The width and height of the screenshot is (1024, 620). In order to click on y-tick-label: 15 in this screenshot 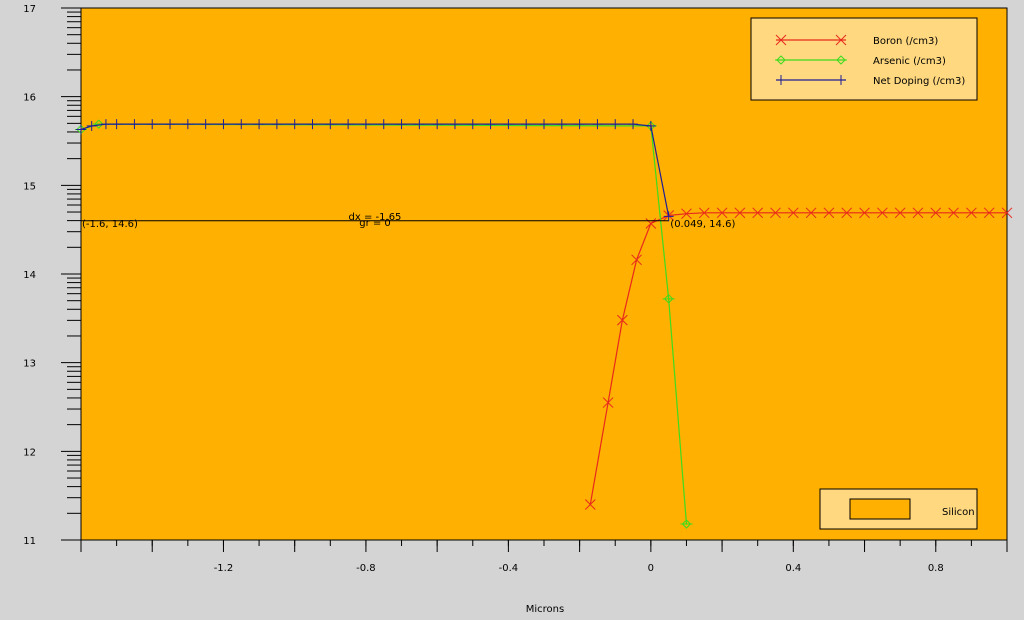, I will do `click(29, 186)`.